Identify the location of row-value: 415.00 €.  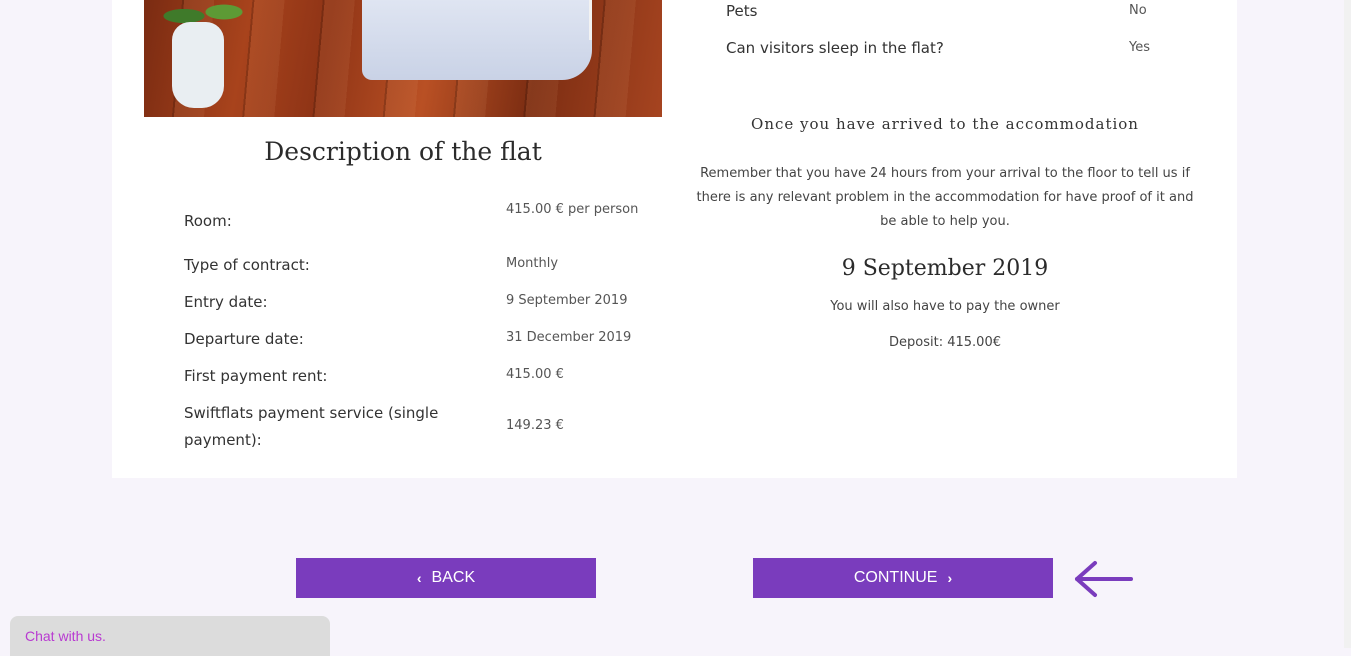
(535, 374).